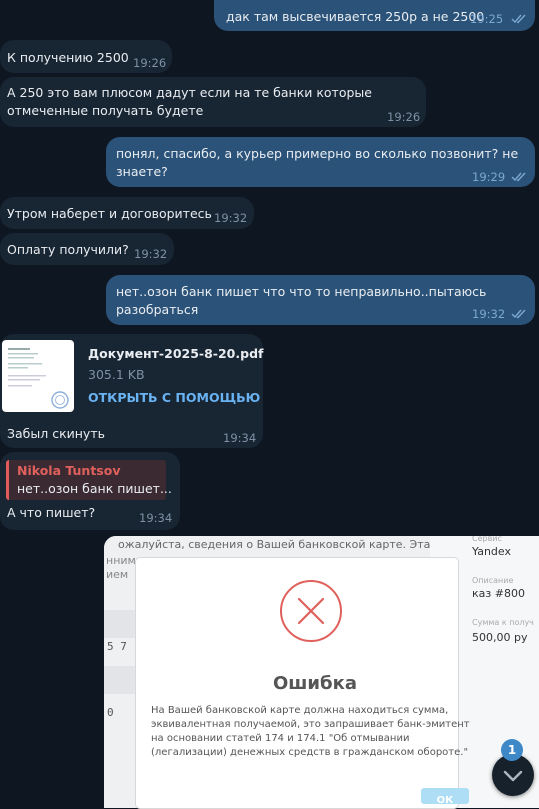 Image resolution: width=539 pixels, height=809 pixels. Describe the element at coordinates (142, 171) in the screenshot. I see `message-text-line: знаете?` at that location.